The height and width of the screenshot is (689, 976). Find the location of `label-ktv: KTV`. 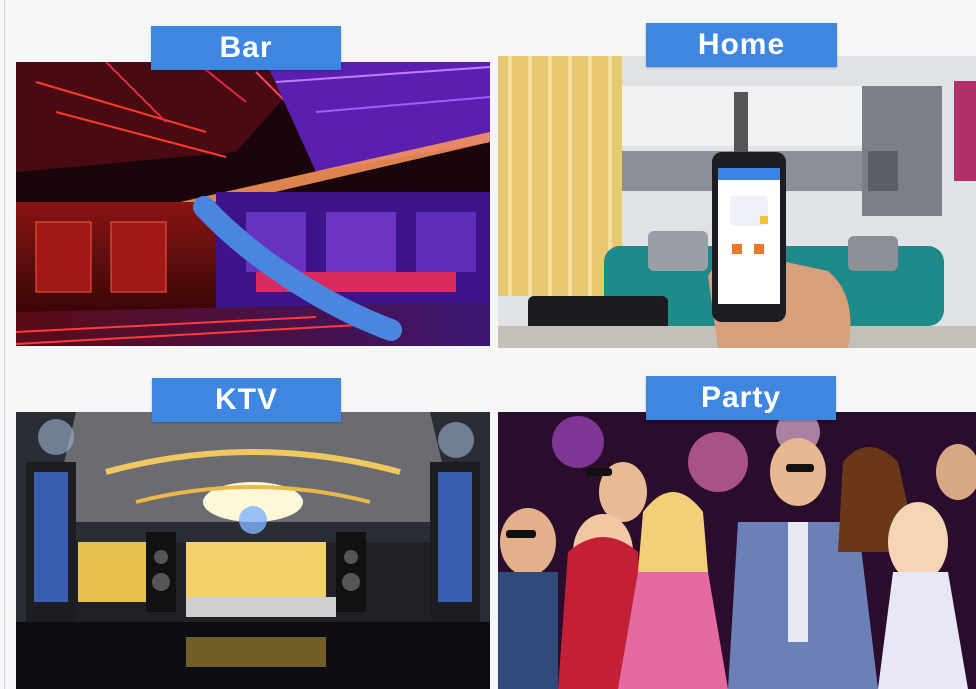

label-ktv: KTV is located at coordinates (246, 400).